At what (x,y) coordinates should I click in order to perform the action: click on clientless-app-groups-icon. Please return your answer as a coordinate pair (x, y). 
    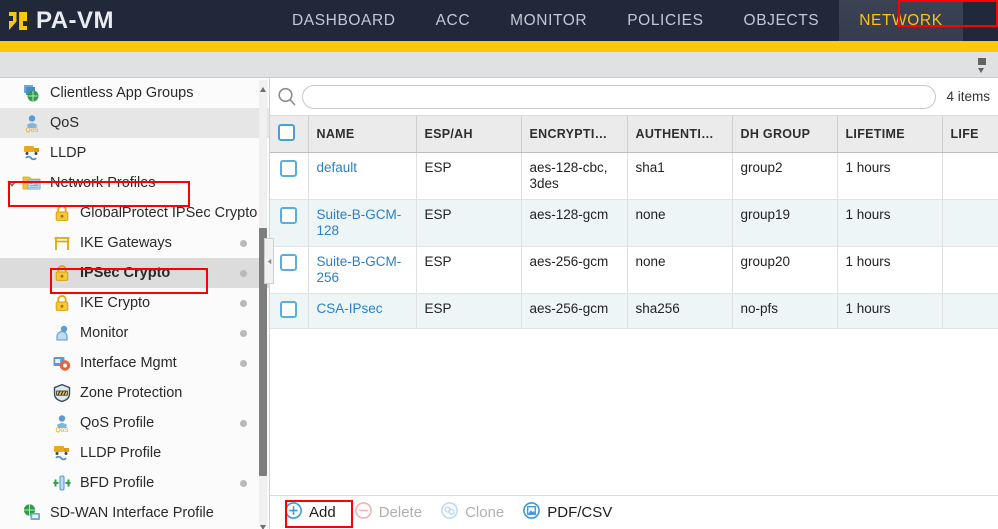
    Looking at the image, I should click on (32, 93).